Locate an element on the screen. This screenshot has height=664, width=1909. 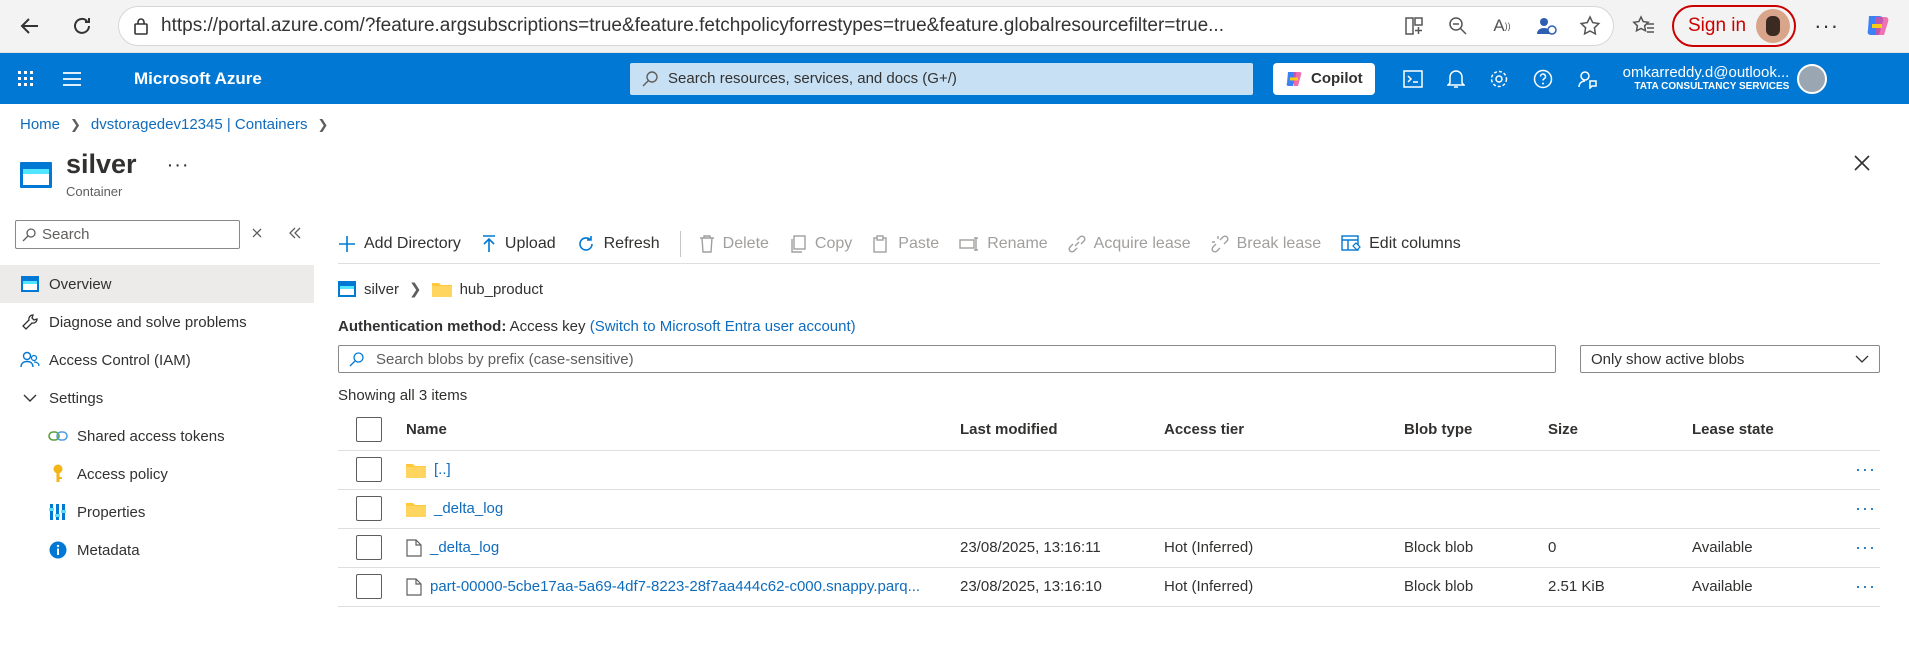
help-question-icon is located at coordinates (1543, 79).